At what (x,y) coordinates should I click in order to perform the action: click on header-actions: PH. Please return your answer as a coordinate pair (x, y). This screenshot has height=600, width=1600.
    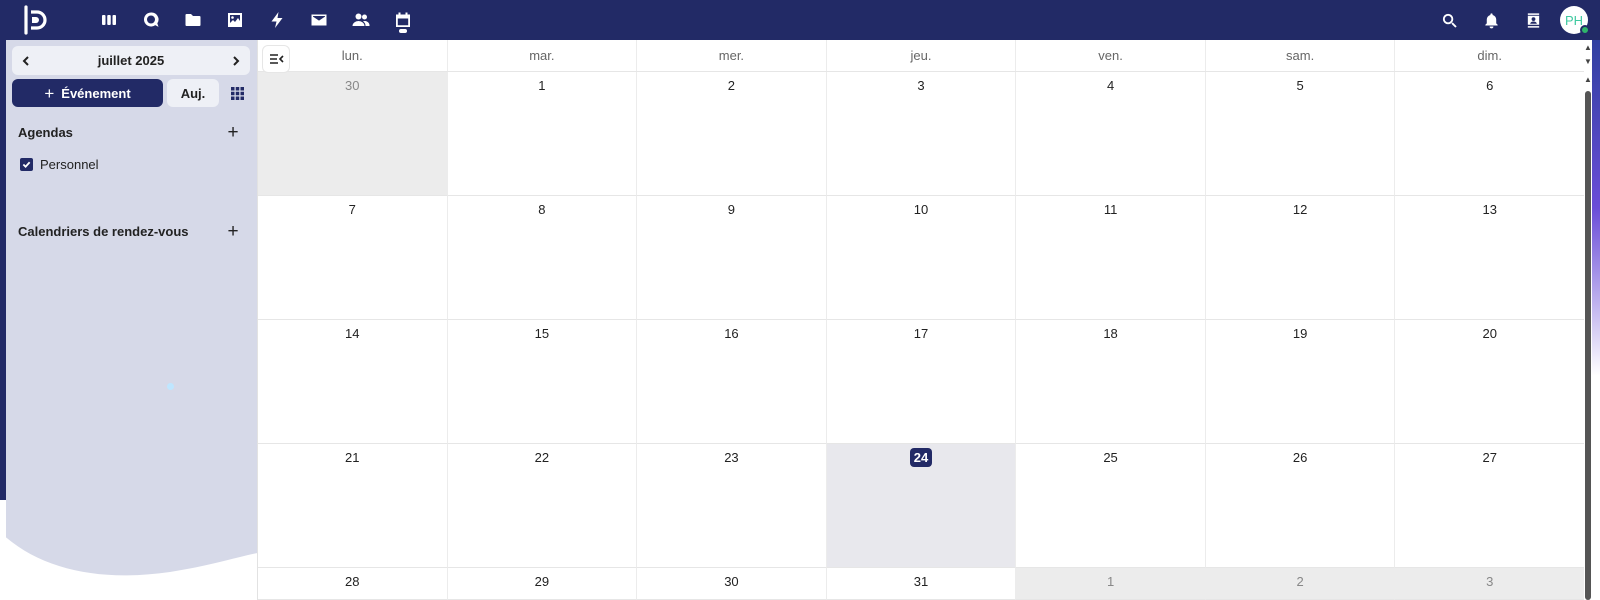
    Looking at the image, I should click on (1514, 20).